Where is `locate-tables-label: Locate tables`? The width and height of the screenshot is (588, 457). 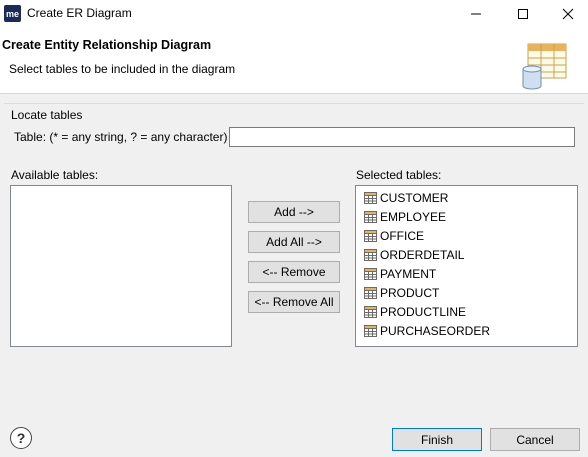 locate-tables-label: Locate tables is located at coordinates (47, 115).